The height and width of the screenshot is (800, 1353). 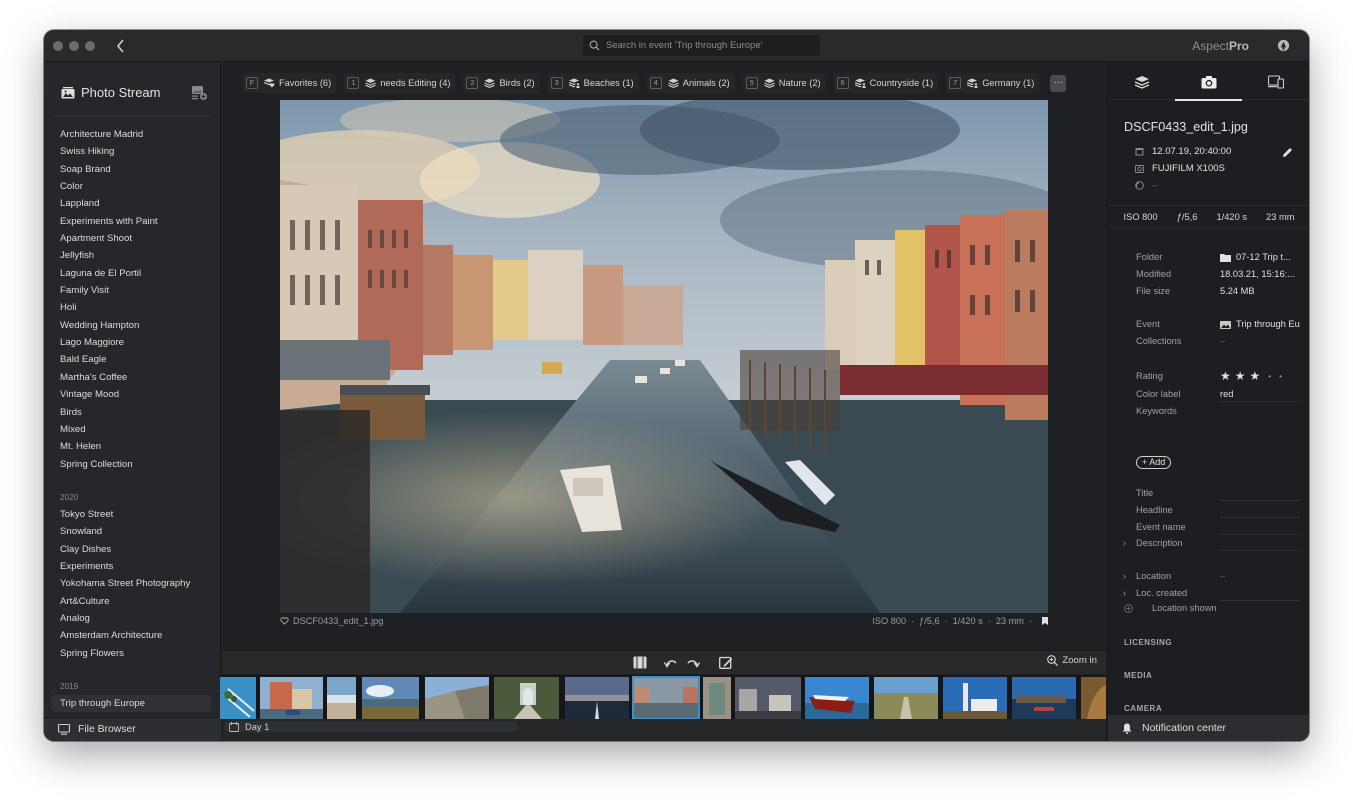 I want to click on rotate-left-icon, so click(x=671, y=662).